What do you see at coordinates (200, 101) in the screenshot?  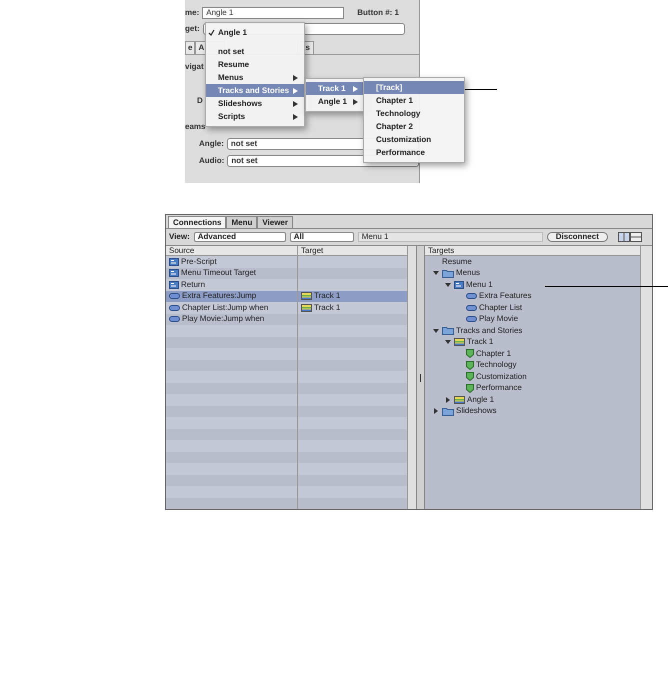 I see `row-label: D` at bounding box center [200, 101].